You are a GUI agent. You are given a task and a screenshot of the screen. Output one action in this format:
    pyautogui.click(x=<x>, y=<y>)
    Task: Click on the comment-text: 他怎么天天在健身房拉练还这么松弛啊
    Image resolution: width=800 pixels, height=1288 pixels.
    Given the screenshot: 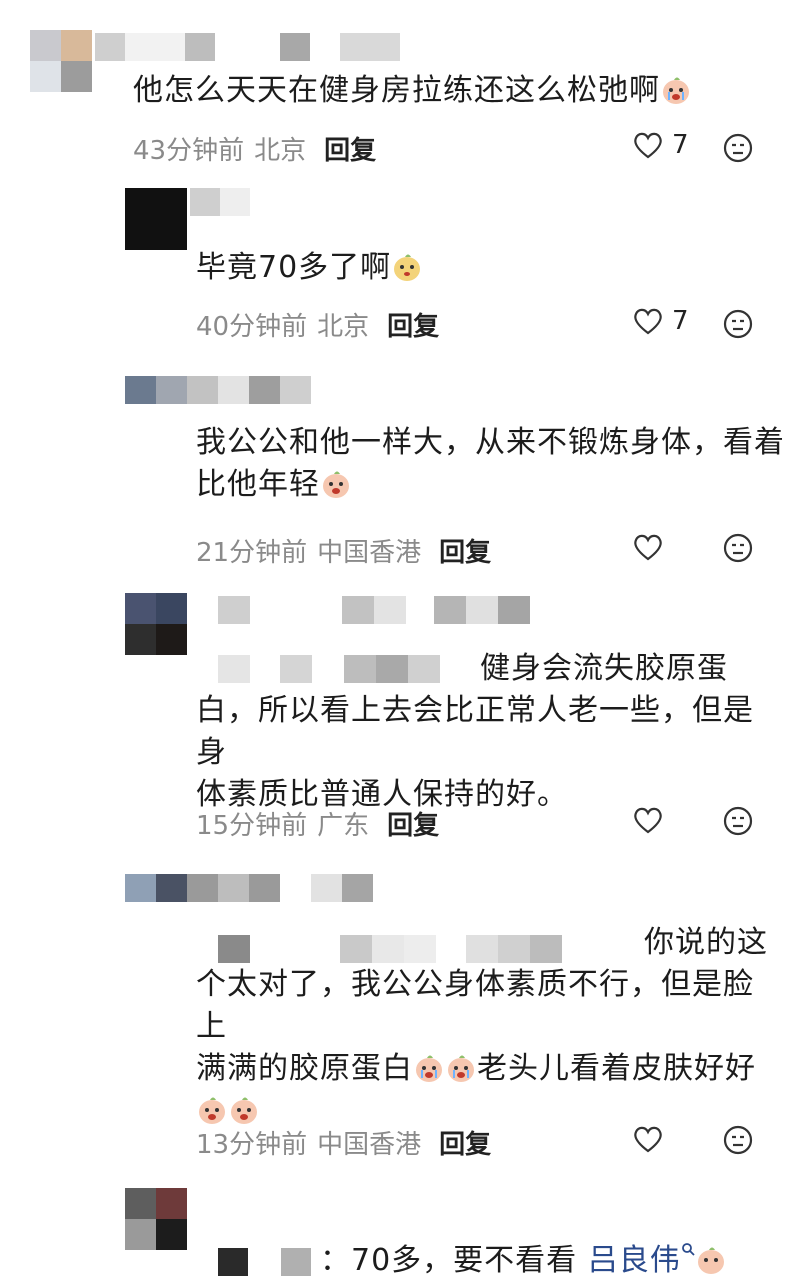 What is the action you would take?
    pyautogui.click(x=412, y=91)
    